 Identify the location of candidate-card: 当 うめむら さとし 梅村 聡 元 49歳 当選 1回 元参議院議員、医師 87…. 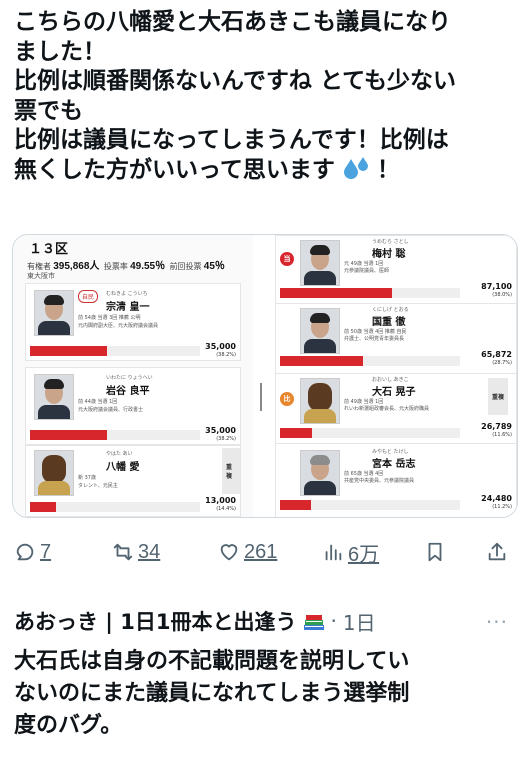
(396, 270).